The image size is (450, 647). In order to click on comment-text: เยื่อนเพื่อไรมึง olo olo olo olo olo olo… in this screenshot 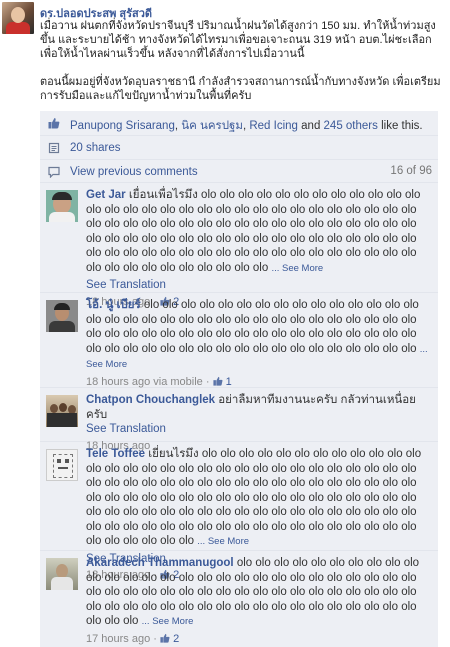, I will do `click(253, 231)`.